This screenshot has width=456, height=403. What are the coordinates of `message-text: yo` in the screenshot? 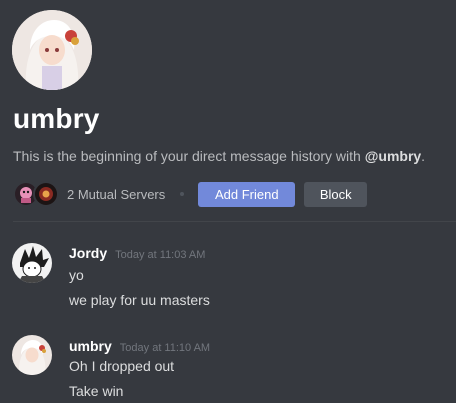 It's located at (76, 275).